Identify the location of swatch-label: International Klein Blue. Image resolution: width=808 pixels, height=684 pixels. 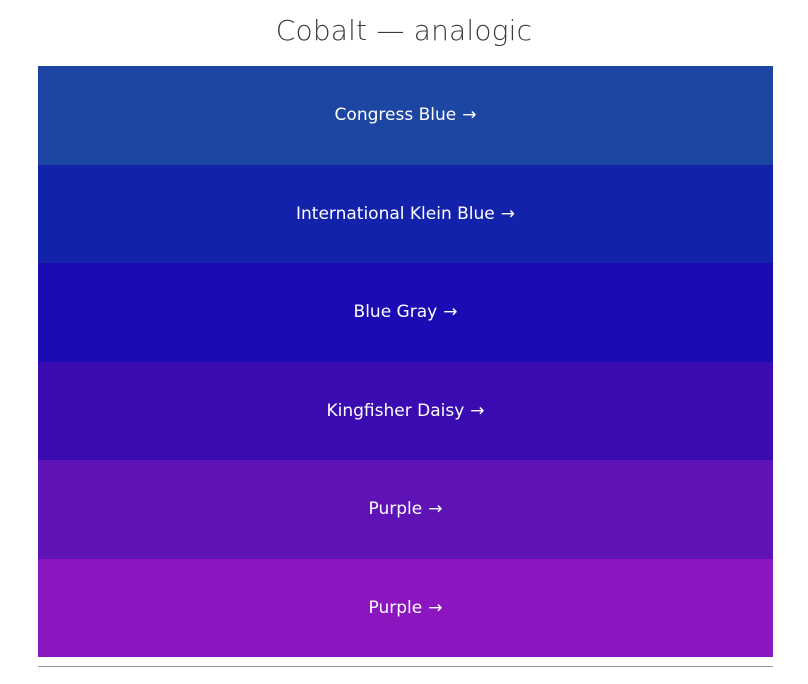
(395, 213).